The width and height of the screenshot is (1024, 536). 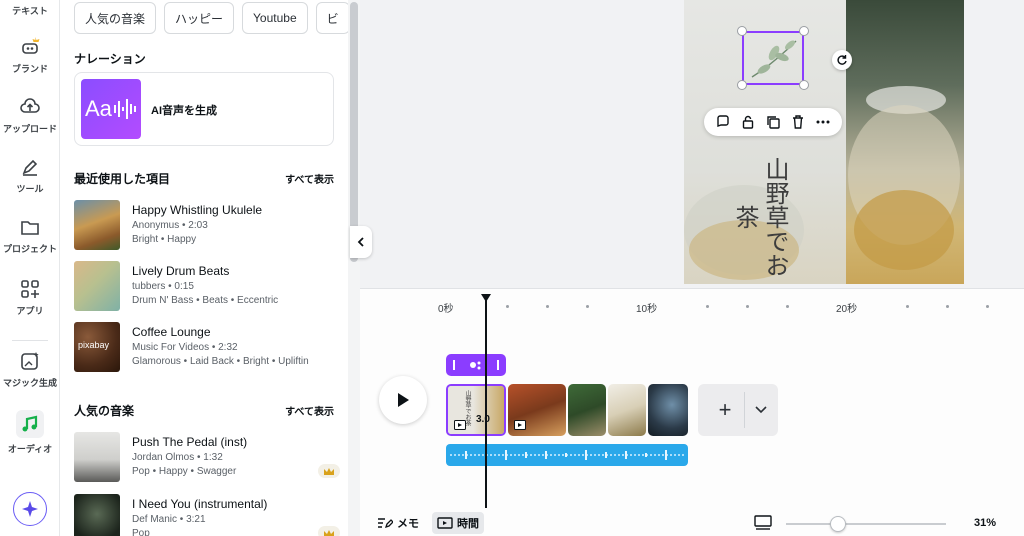 What do you see at coordinates (115, 18) in the screenshot?
I see `chip-popular: 人気の音楽` at bounding box center [115, 18].